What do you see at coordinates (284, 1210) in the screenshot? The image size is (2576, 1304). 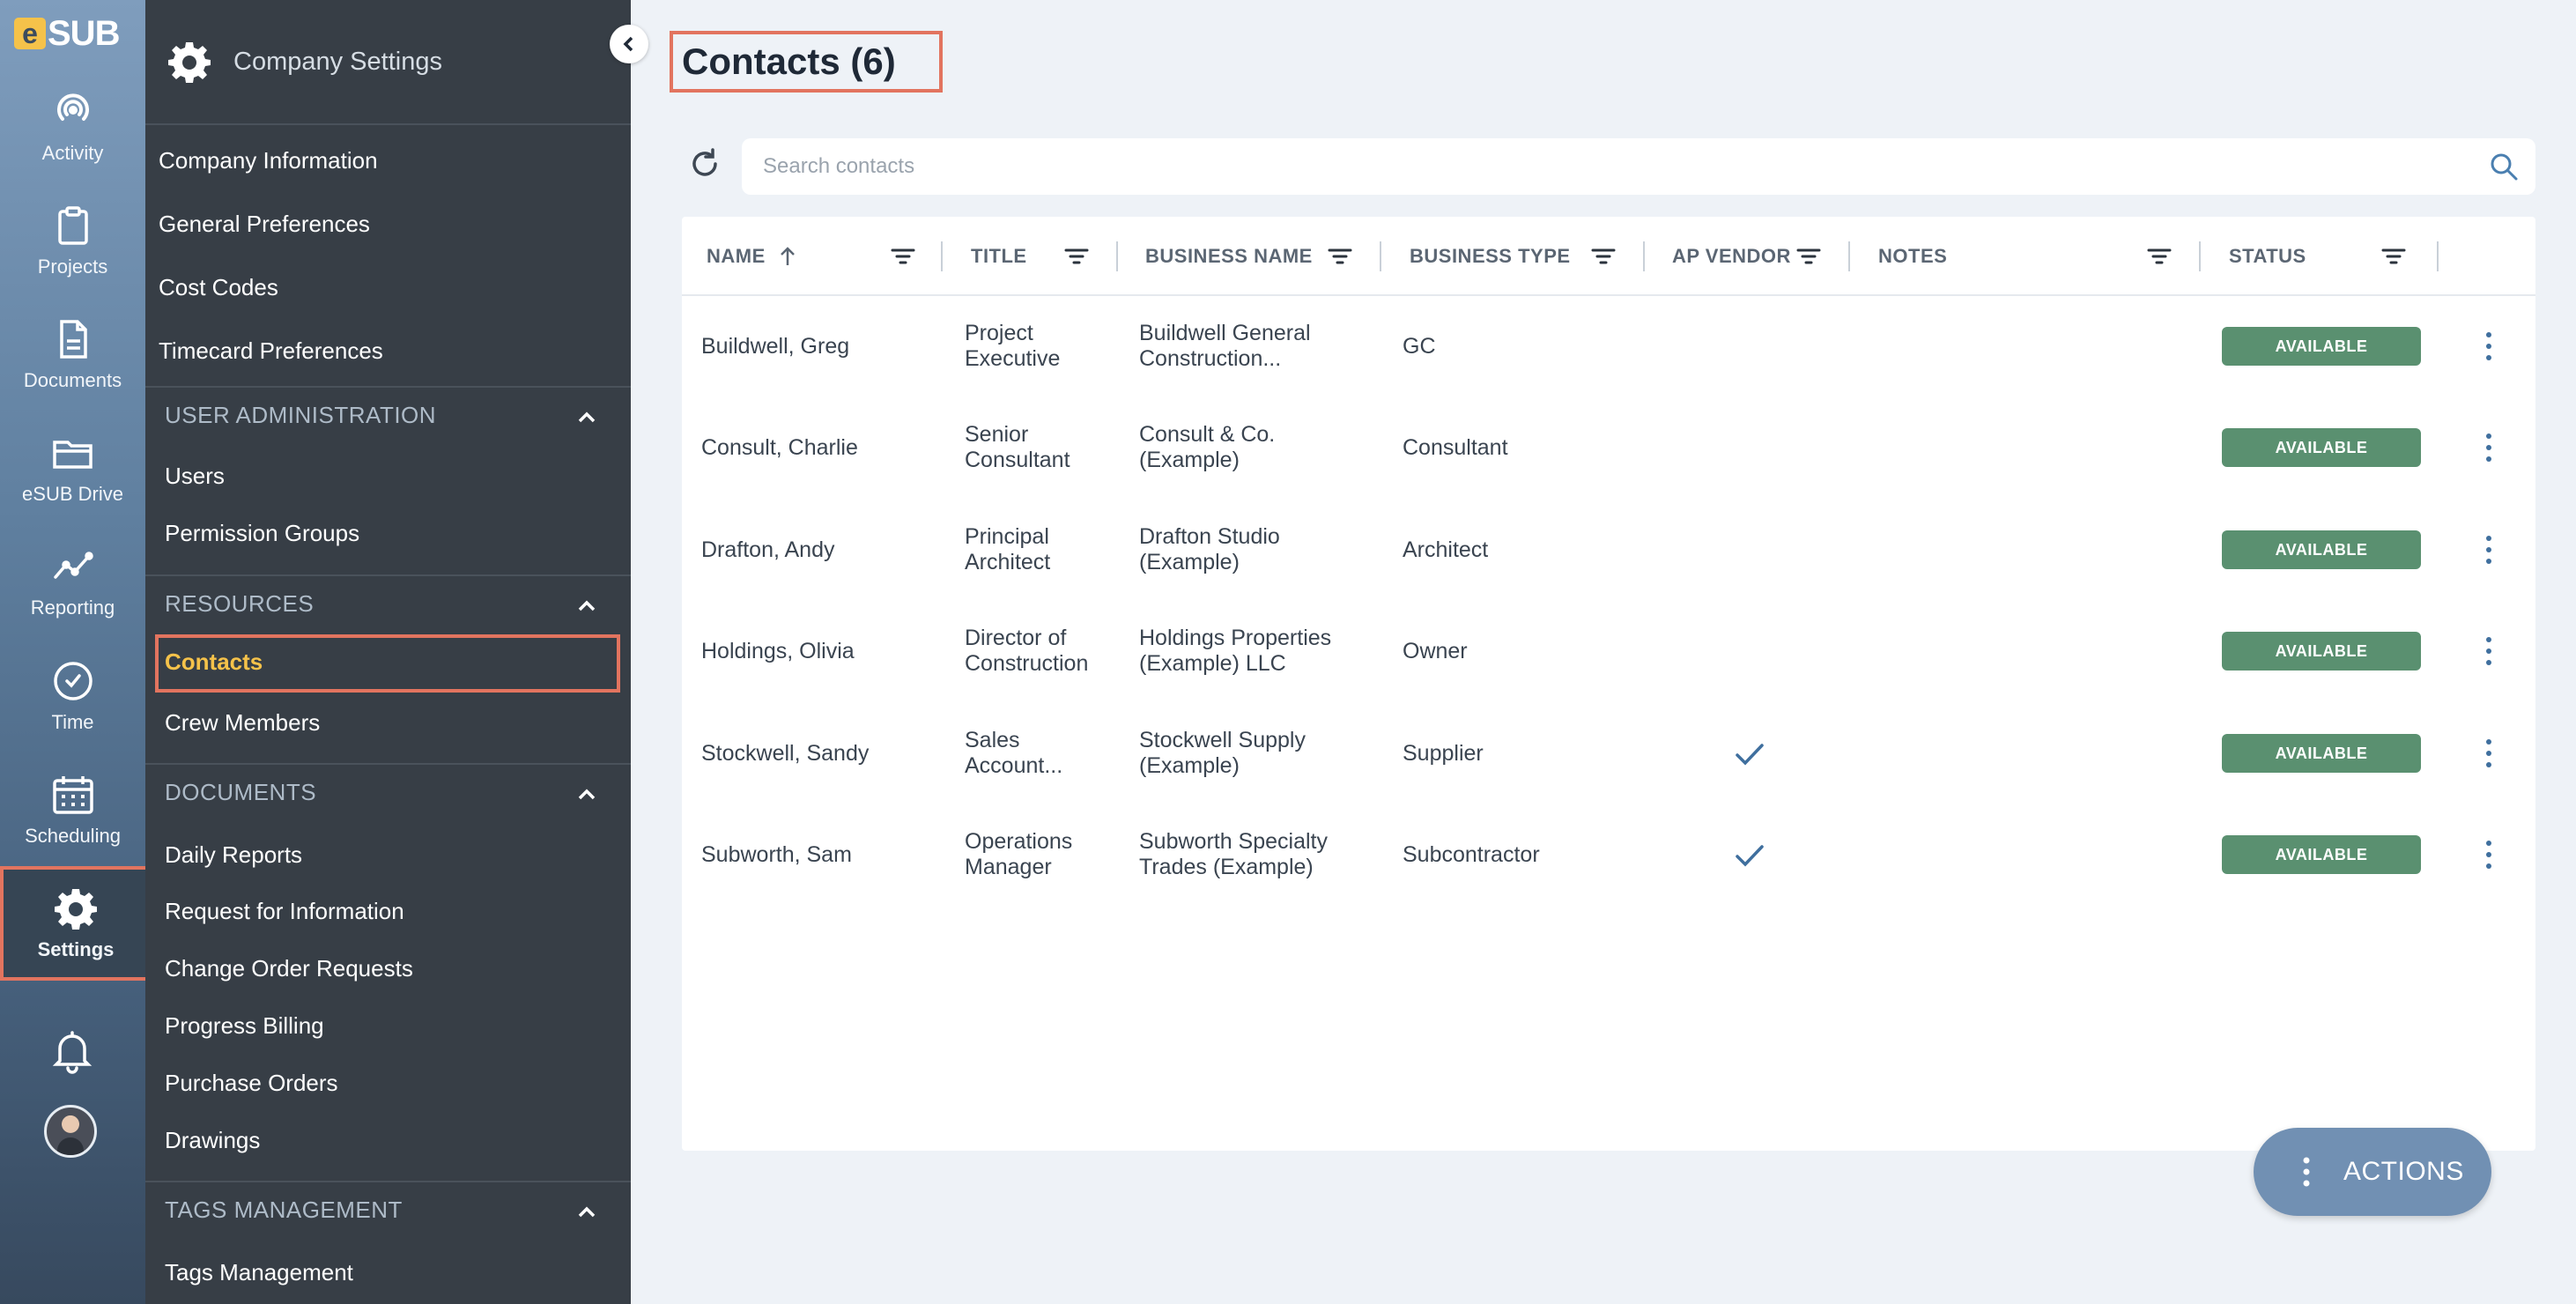 I see `section-title: TAGS MANAGEMENT` at bounding box center [284, 1210].